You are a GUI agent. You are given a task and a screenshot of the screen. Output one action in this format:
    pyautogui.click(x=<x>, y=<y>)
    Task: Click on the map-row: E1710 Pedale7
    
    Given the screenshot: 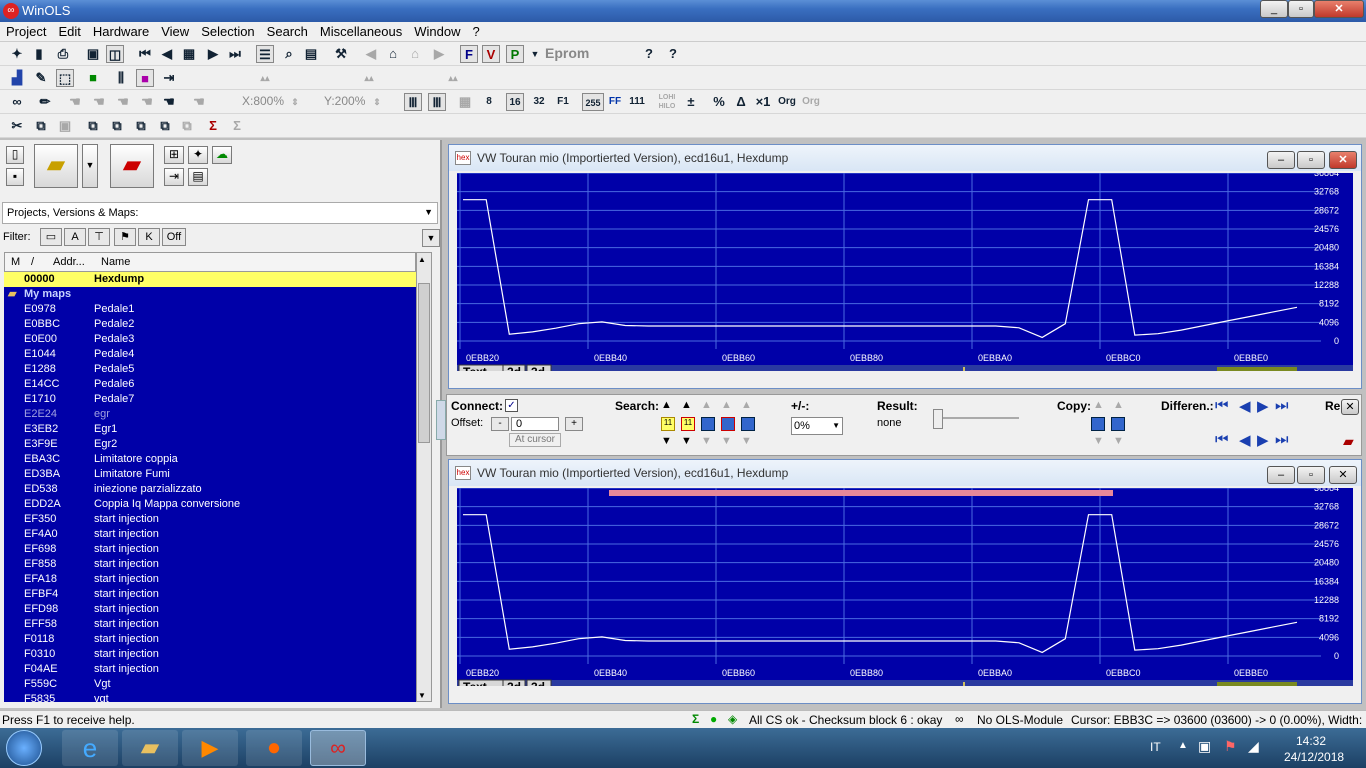 What is the action you would take?
    pyautogui.click(x=210, y=399)
    